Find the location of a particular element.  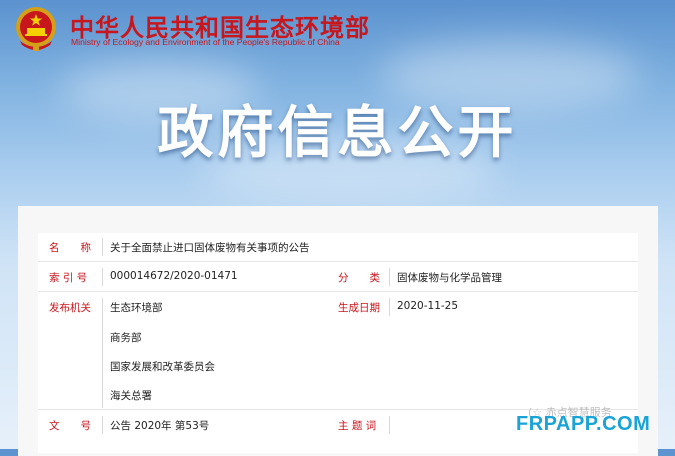

issuer-item: 商务部 is located at coordinates (126, 338).